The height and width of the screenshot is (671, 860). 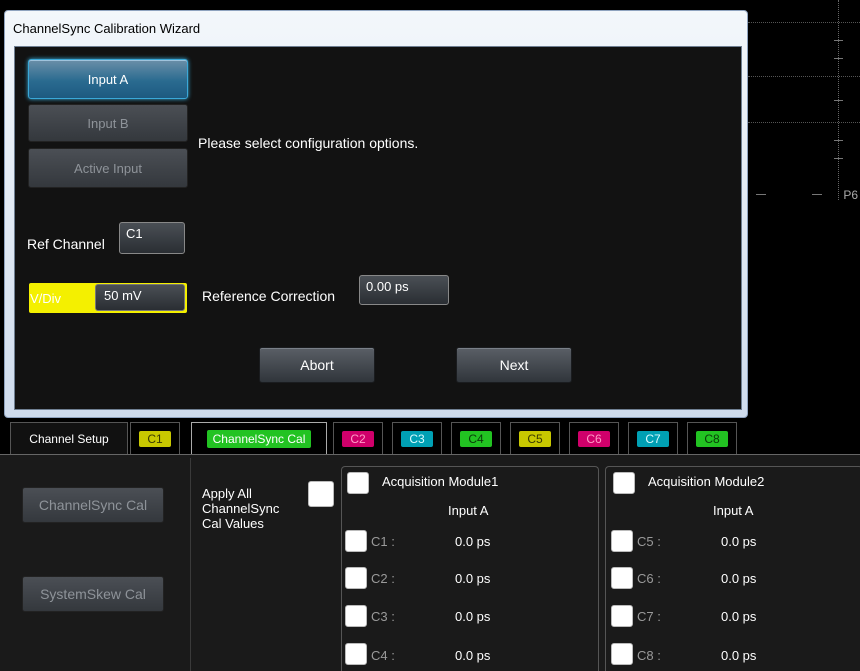 What do you see at coordinates (356, 616) in the screenshot?
I see `c3-checkbox` at bounding box center [356, 616].